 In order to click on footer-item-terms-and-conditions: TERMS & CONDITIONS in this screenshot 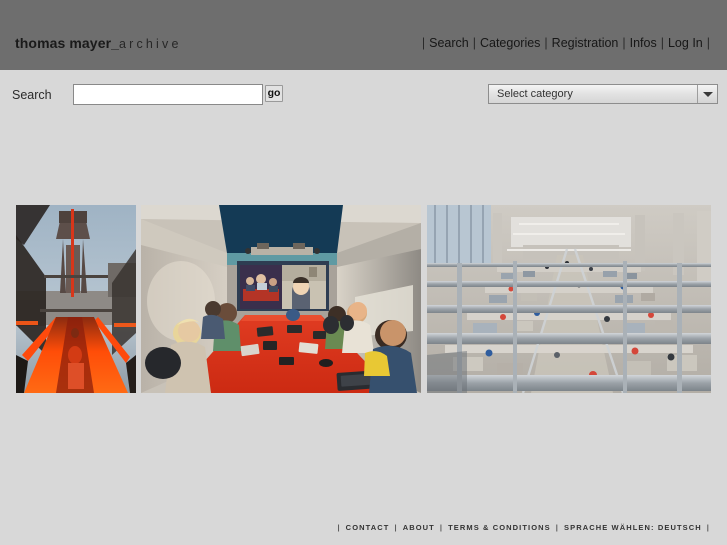, I will do `click(499, 527)`.